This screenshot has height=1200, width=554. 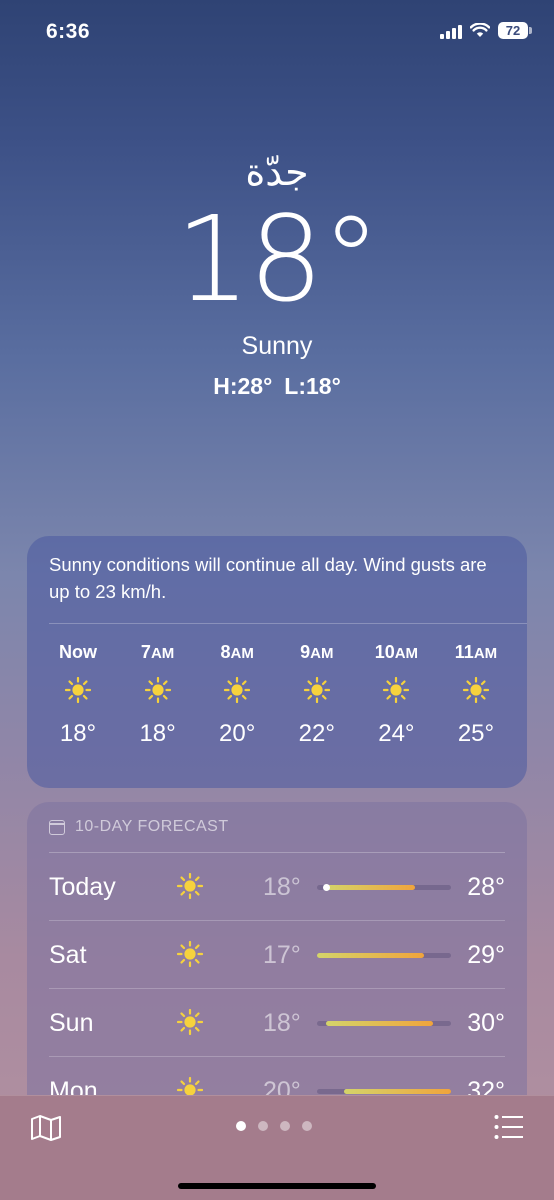 What do you see at coordinates (78, 652) in the screenshot?
I see `hour-label: Now` at bounding box center [78, 652].